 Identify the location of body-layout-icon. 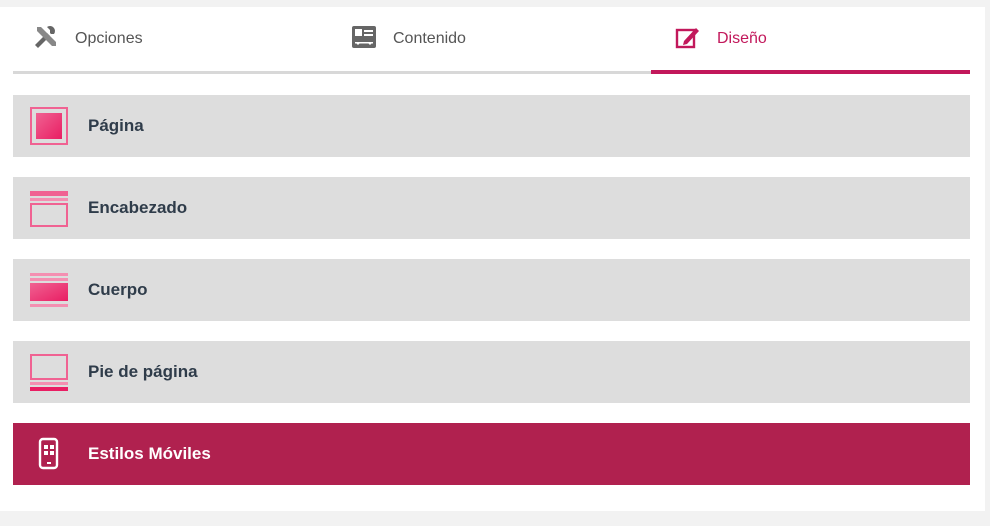
(49, 290).